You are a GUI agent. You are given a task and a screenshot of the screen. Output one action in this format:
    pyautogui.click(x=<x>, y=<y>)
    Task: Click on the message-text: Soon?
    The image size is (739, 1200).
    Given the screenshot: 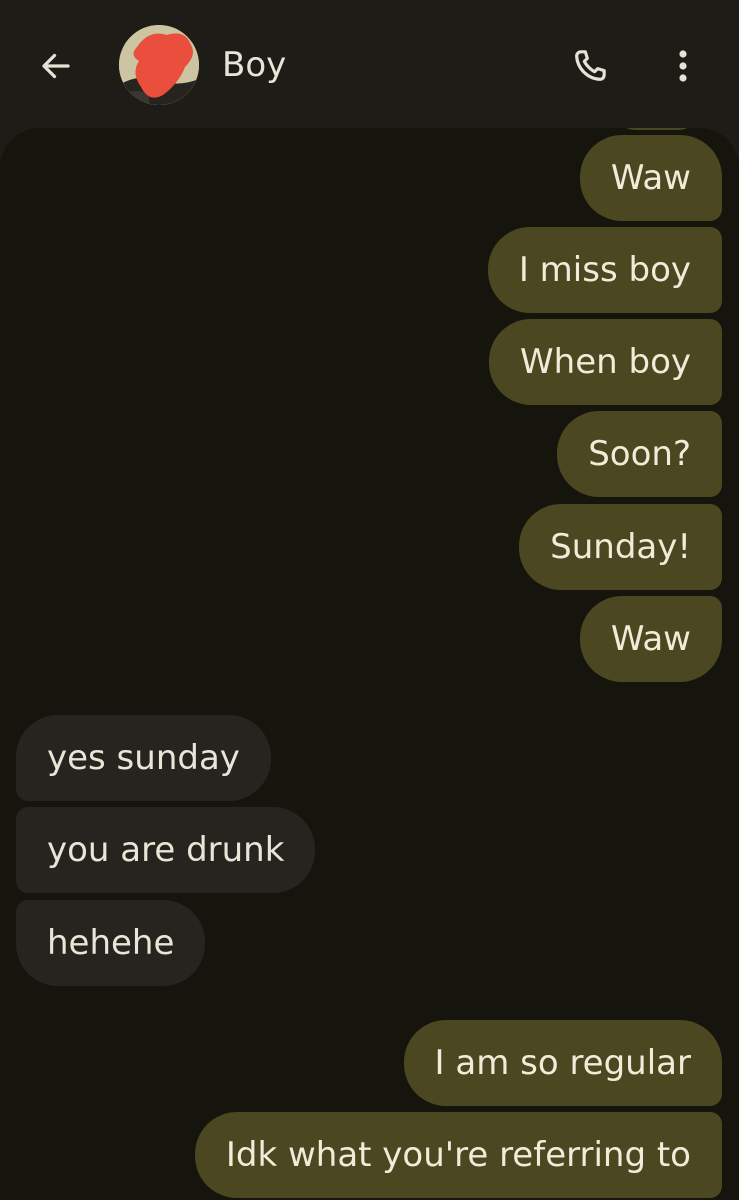 What is the action you would take?
    pyautogui.click(x=639, y=454)
    